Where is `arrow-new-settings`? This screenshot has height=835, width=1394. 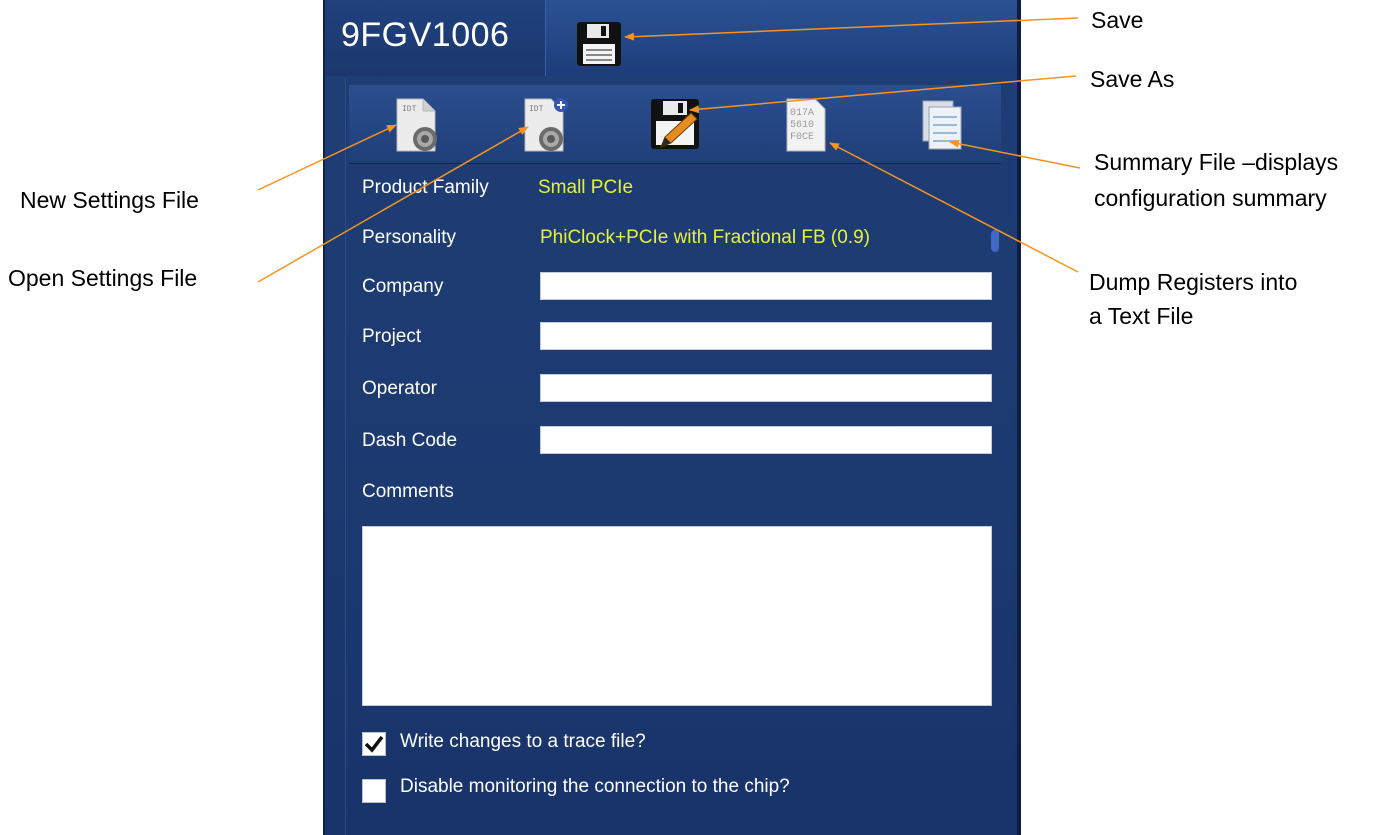 arrow-new-settings is located at coordinates (327, 157).